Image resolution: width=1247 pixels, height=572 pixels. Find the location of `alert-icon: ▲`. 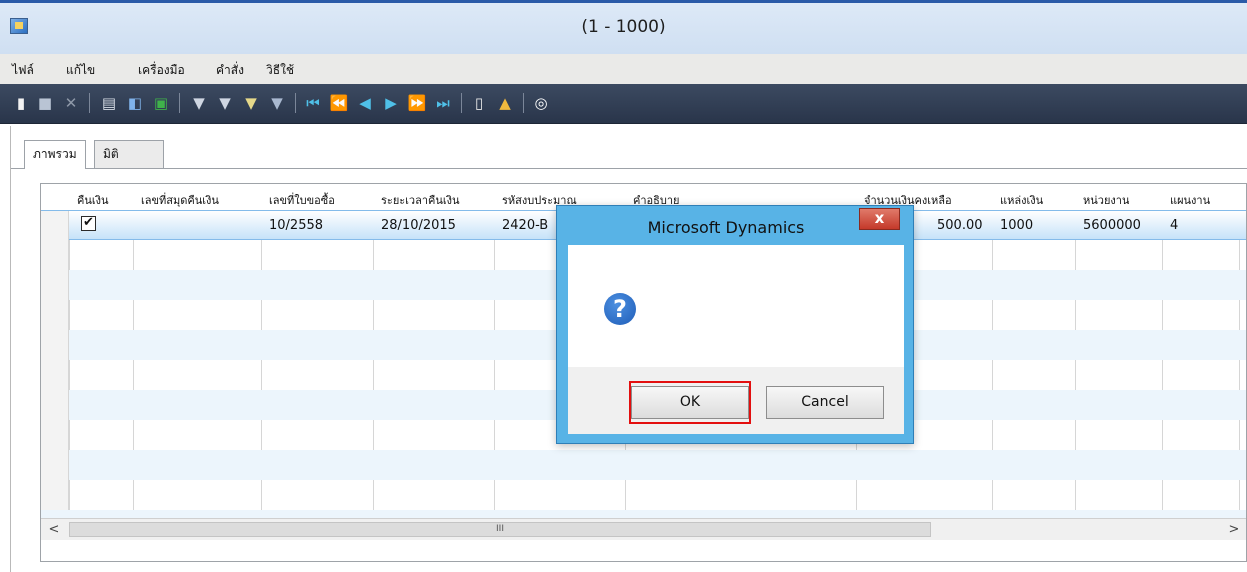

alert-icon: ▲ is located at coordinates (505, 103).